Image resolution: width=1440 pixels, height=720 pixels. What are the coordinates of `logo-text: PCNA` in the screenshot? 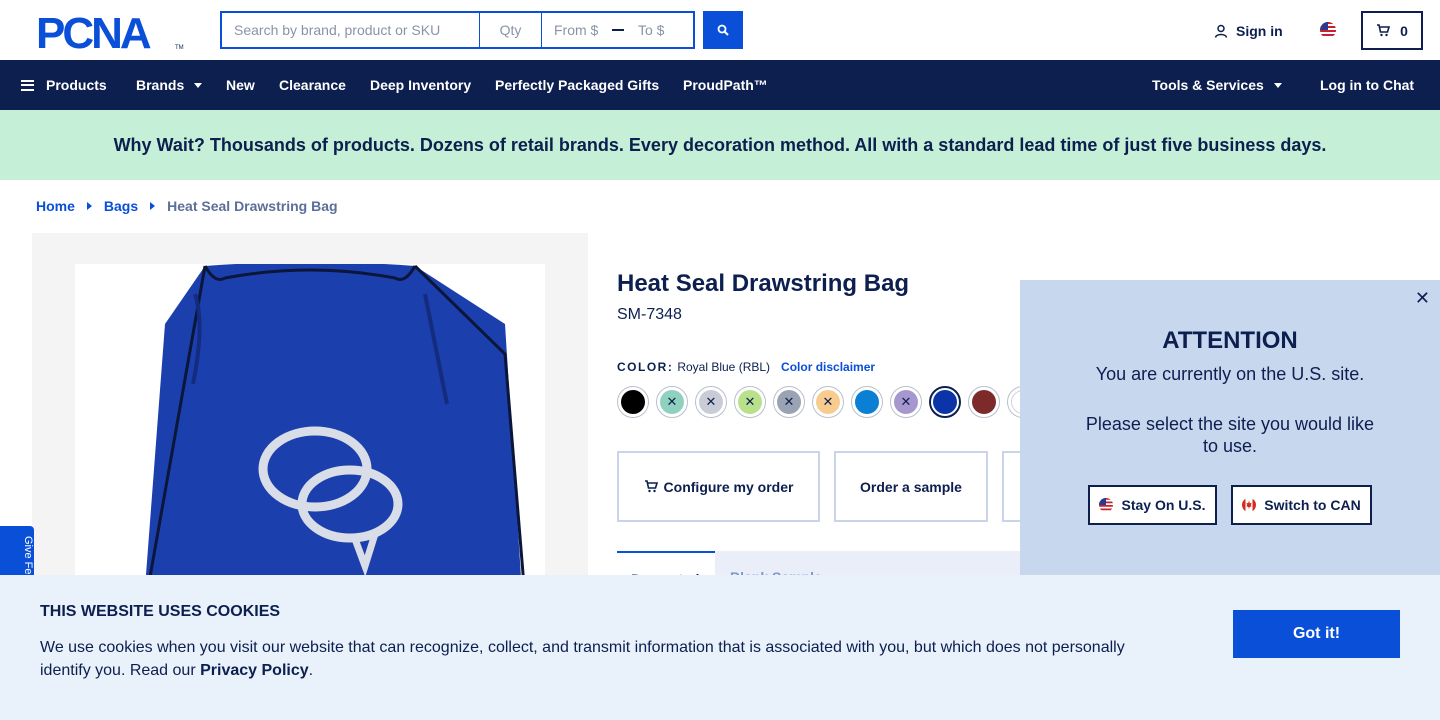 It's located at (93, 32).